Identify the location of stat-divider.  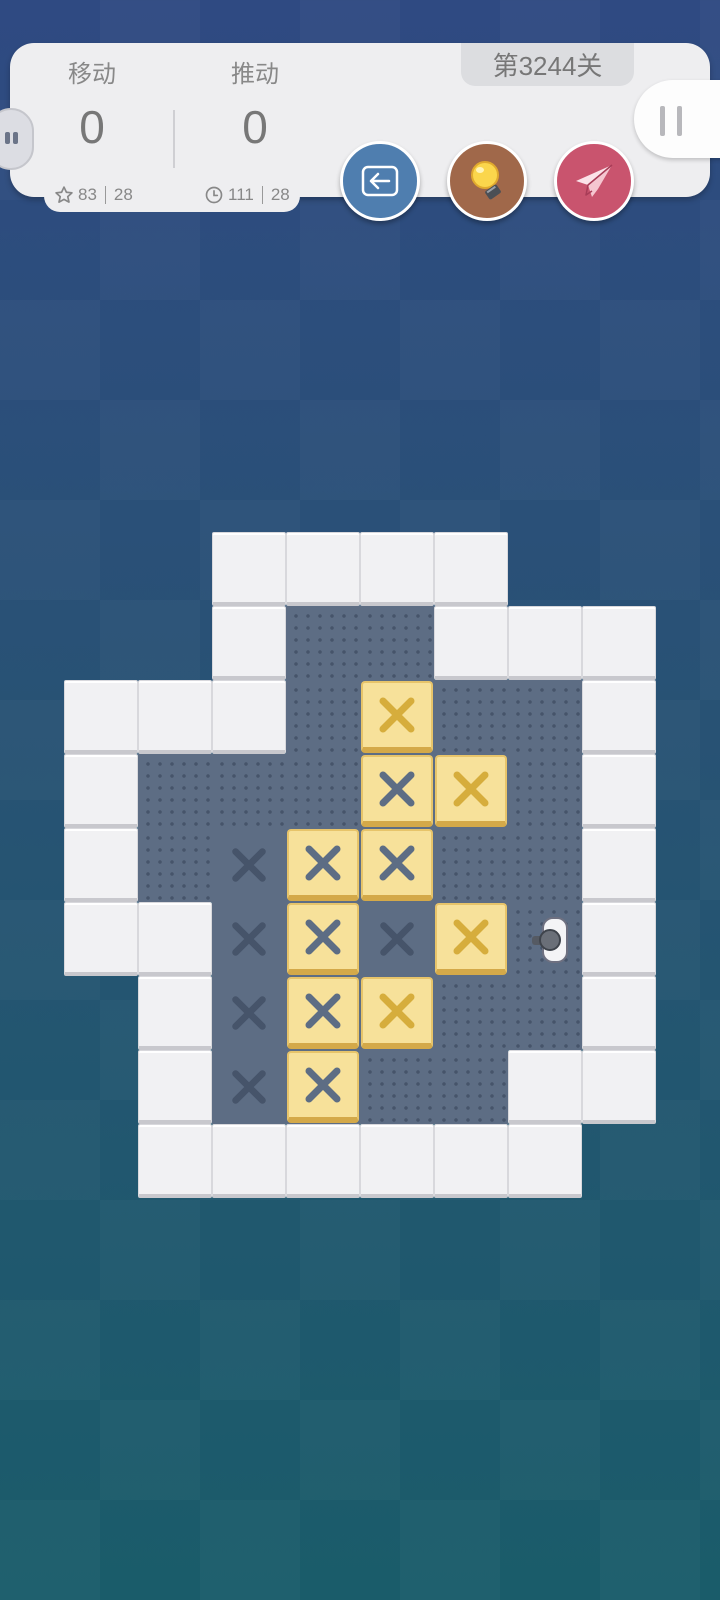
(174, 139).